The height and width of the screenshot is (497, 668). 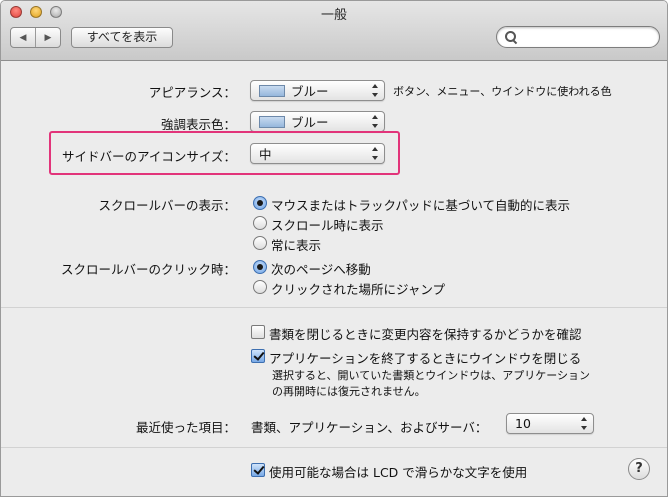 What do you see at coordinates (258, 470) in the screenshot?
I see `lcd-smoothing-checkbox` at bounding box center [258, 470].